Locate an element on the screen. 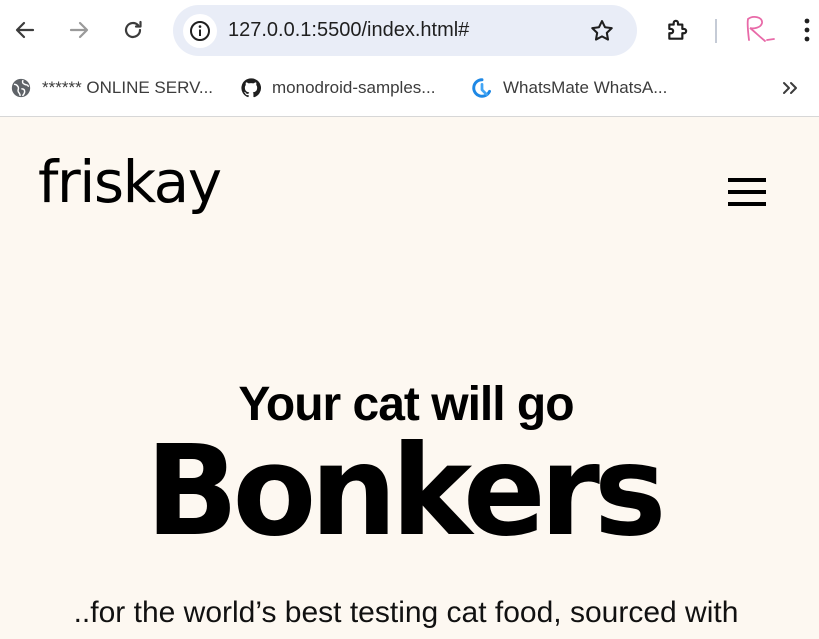 This screenshot has width=819, height=639. site-info-button is located at coordinates (200, 31).